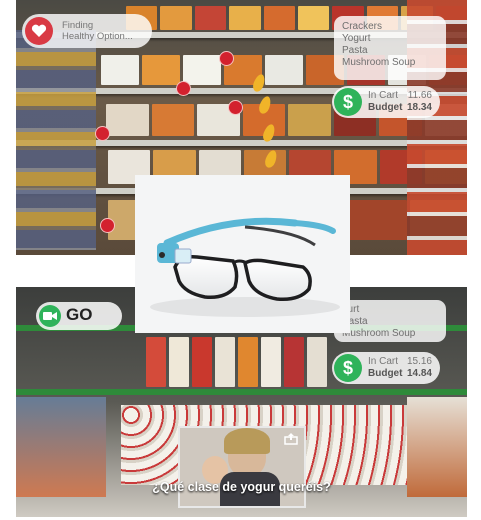 The image size is (481, 520). What do you see at coordinates (419, 373) in the screenshot?
I see `budget-value: 14.84` at bounding box center [419, 373].